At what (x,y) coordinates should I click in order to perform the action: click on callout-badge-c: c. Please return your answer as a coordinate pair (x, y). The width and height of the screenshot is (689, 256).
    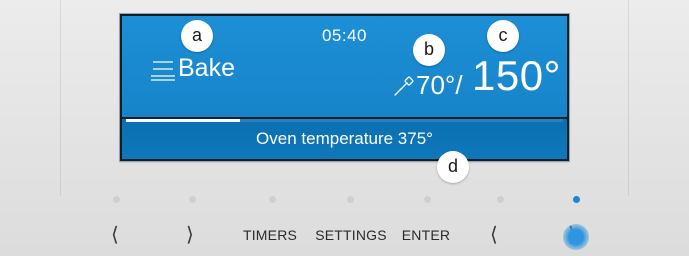
    Looking at the image, I should click on (503, 36).